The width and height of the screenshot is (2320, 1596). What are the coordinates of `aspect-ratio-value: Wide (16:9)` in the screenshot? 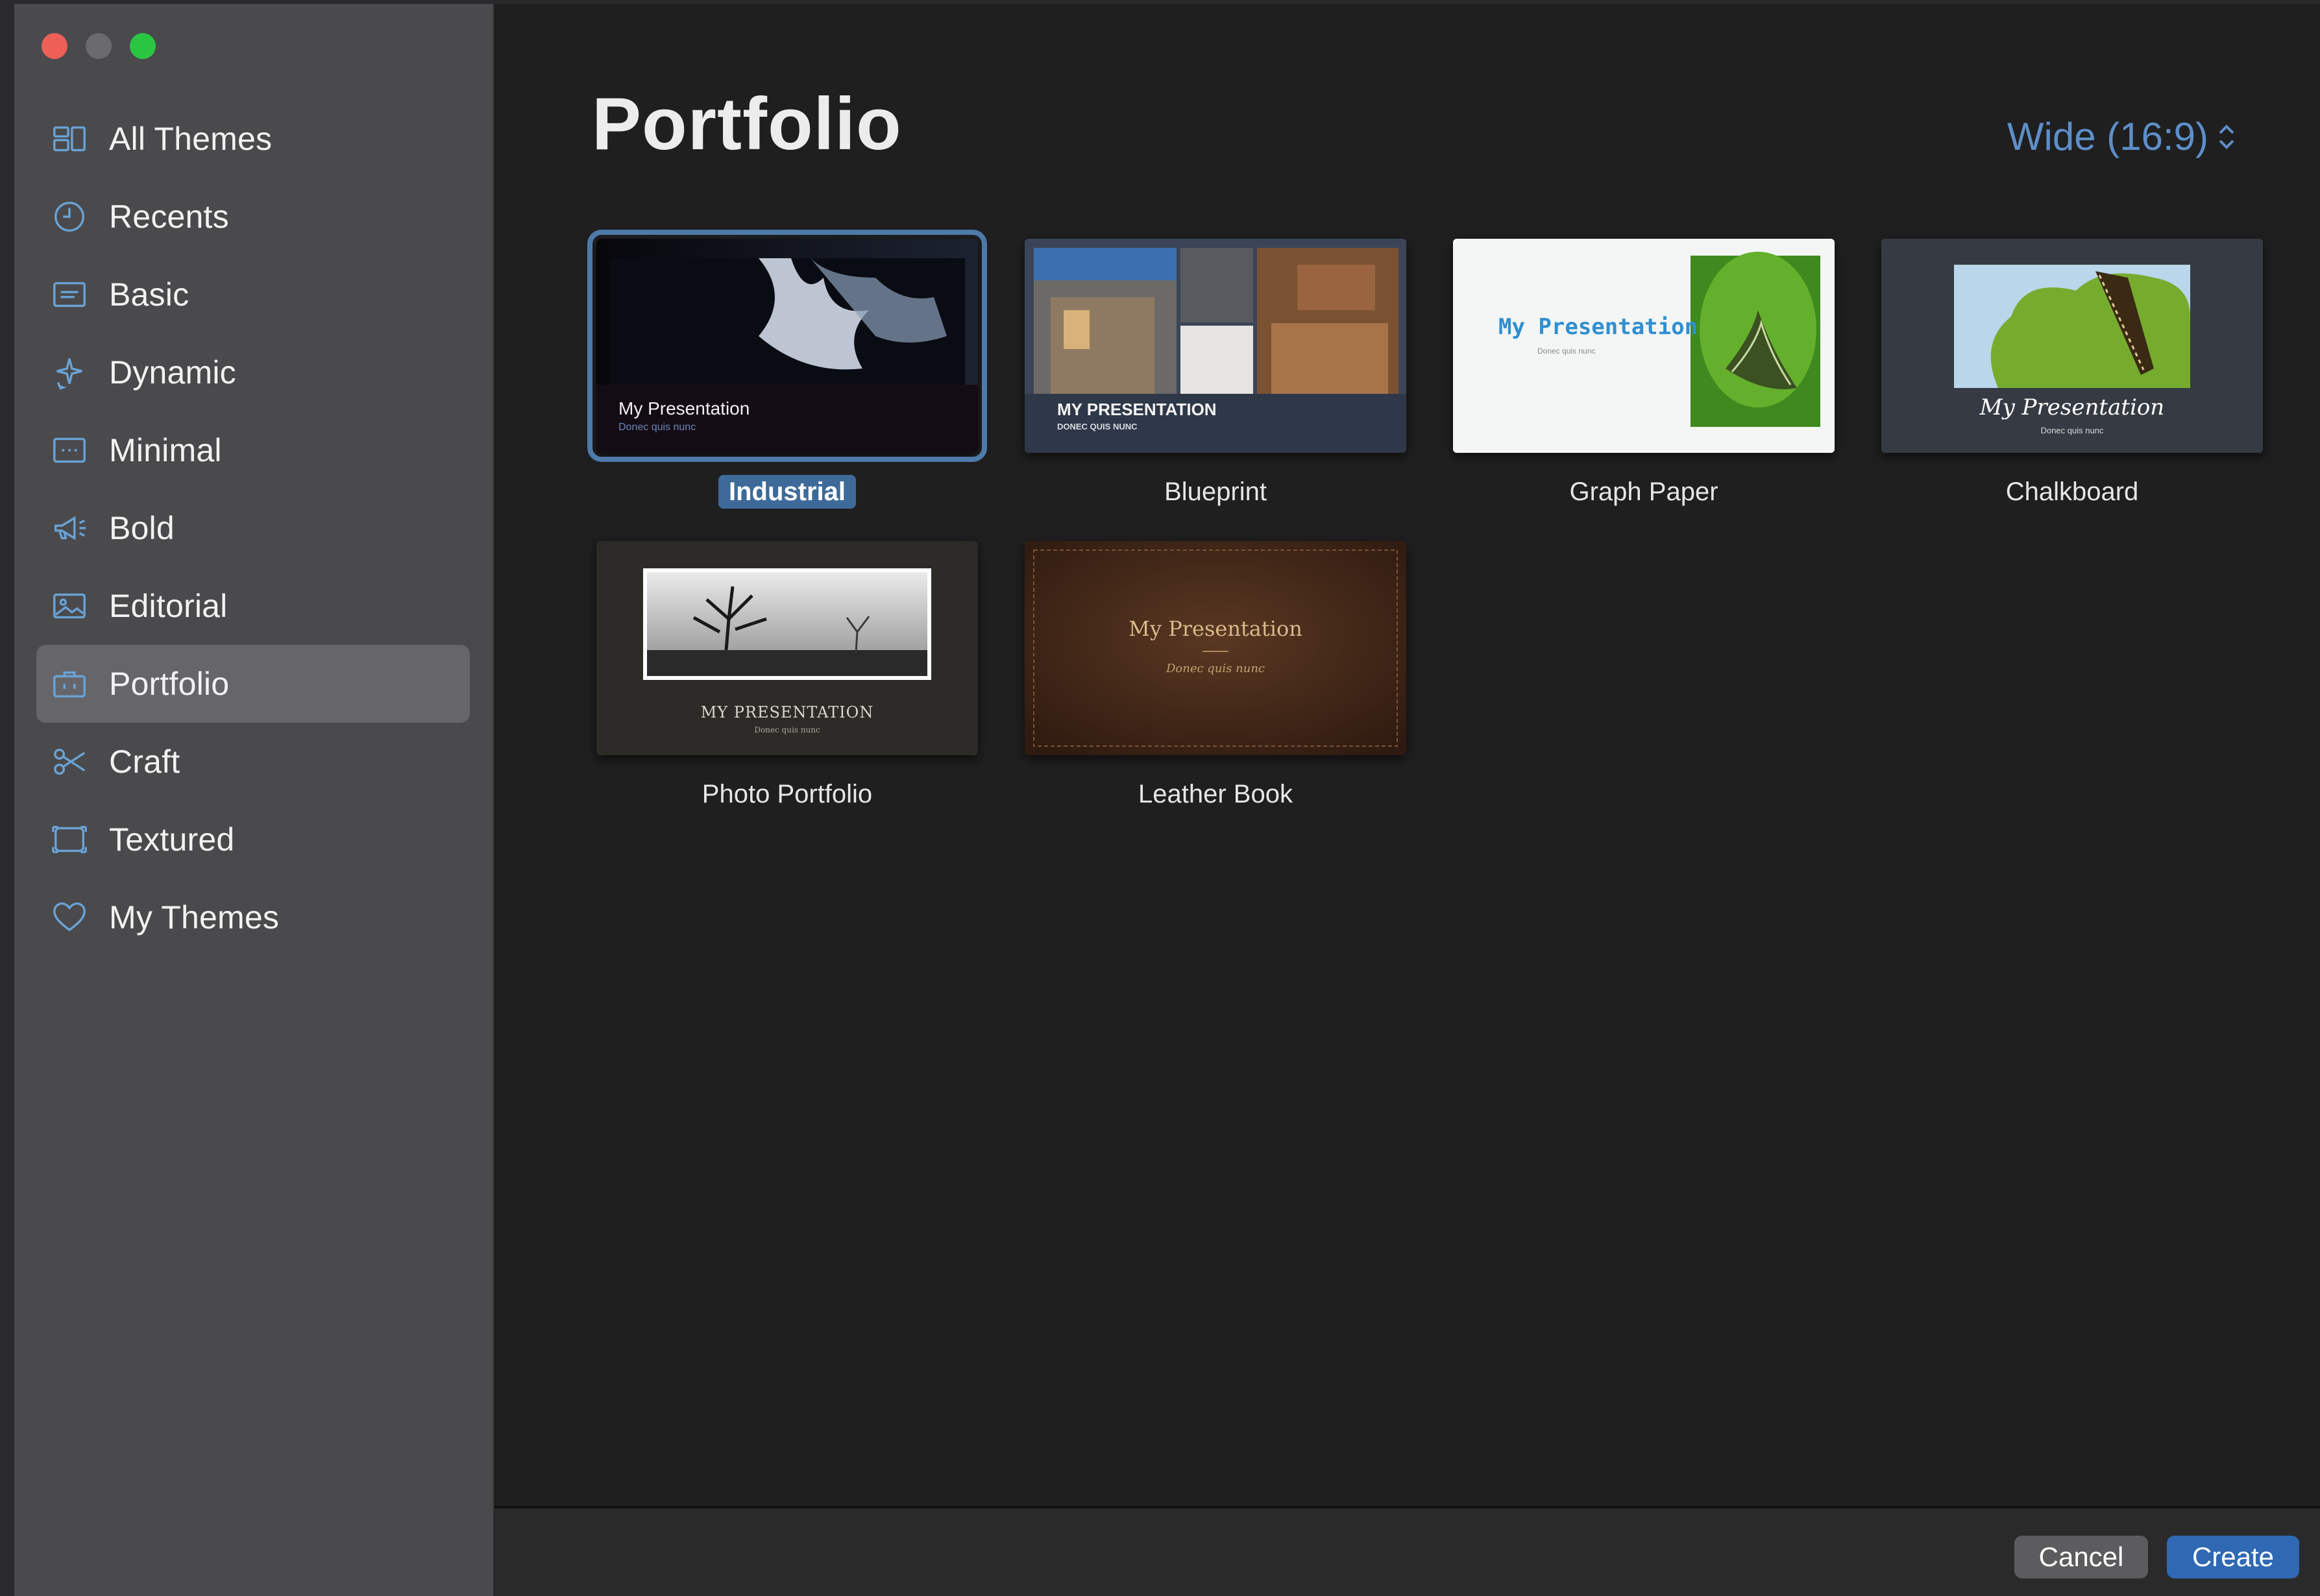 It's located at (2107, 136).